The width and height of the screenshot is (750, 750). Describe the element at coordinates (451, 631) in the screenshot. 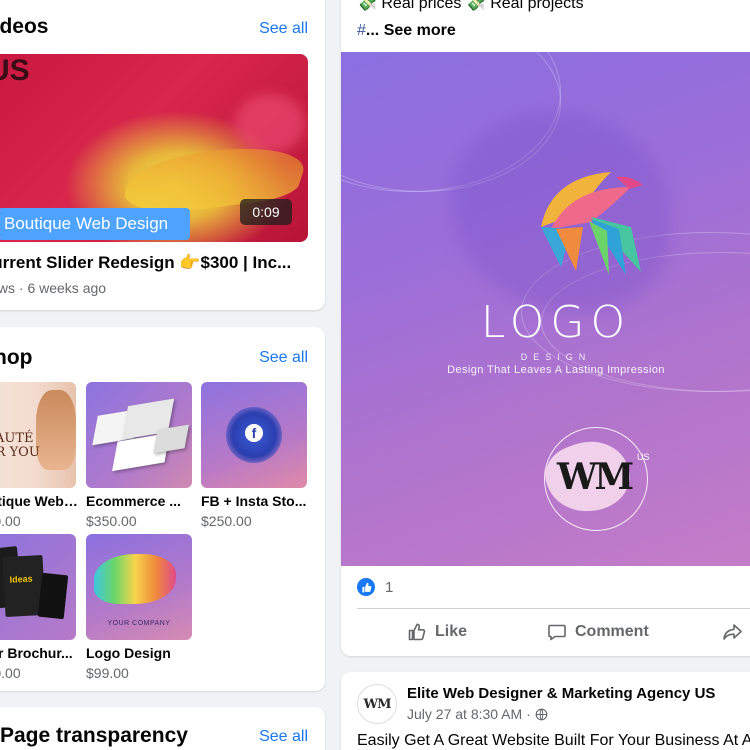

I see `like-label: Like` at that location.